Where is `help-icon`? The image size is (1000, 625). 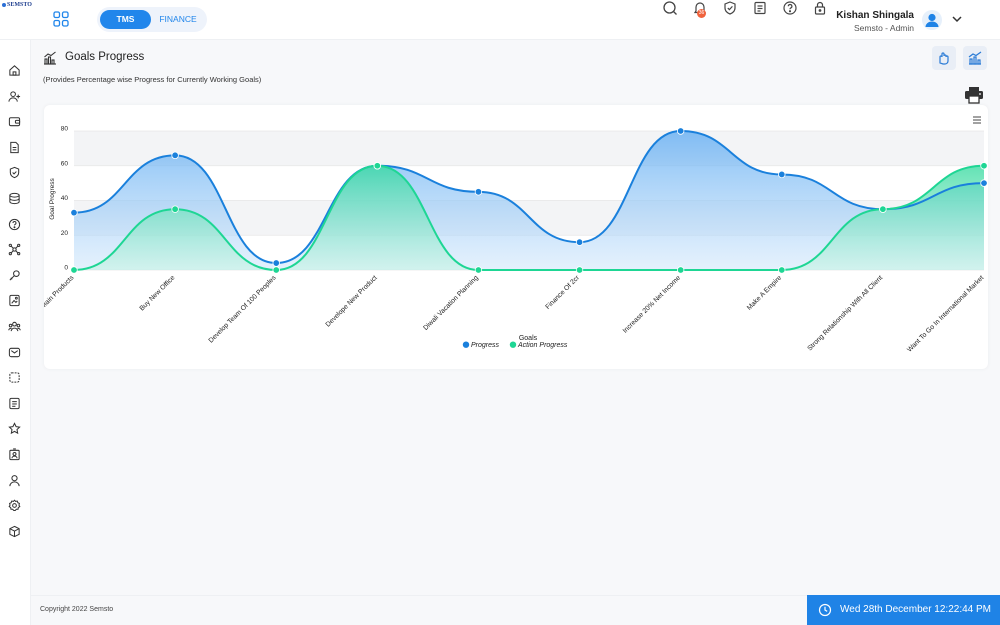 help-icon is located at coordinates (790, 8).